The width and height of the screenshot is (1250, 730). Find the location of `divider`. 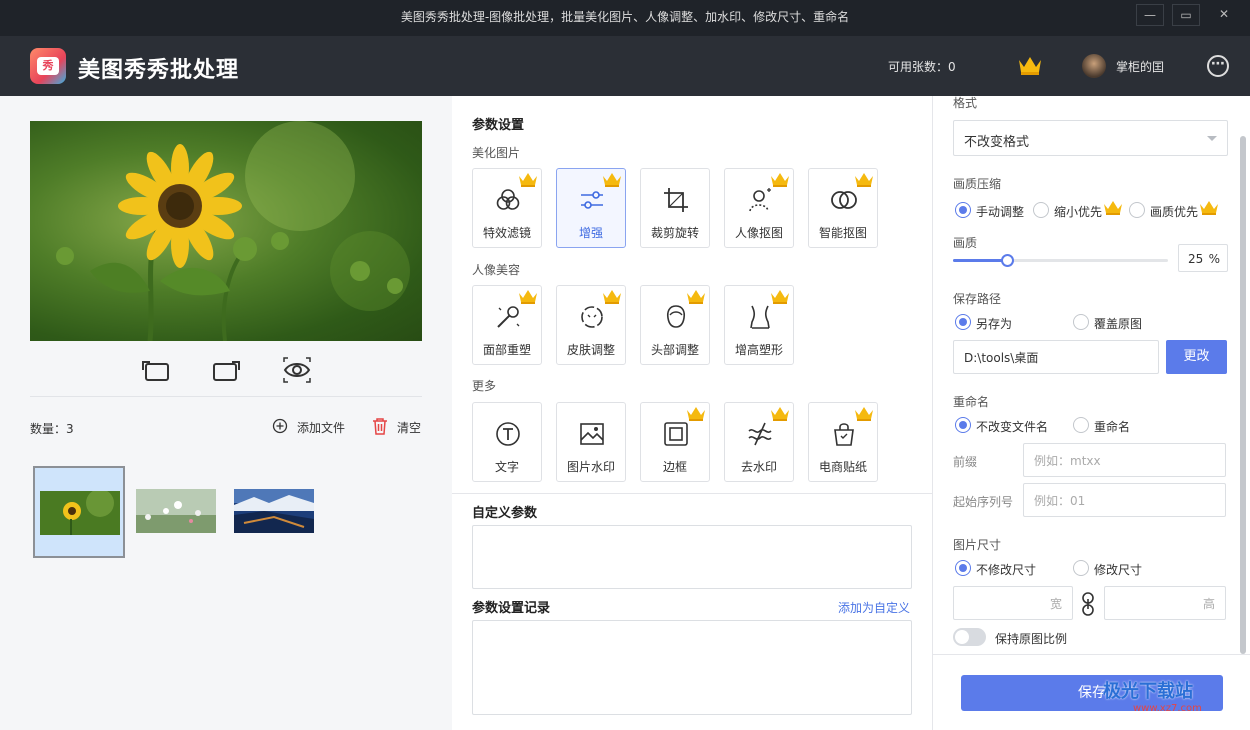

divider is located at coordinates (226, 396).